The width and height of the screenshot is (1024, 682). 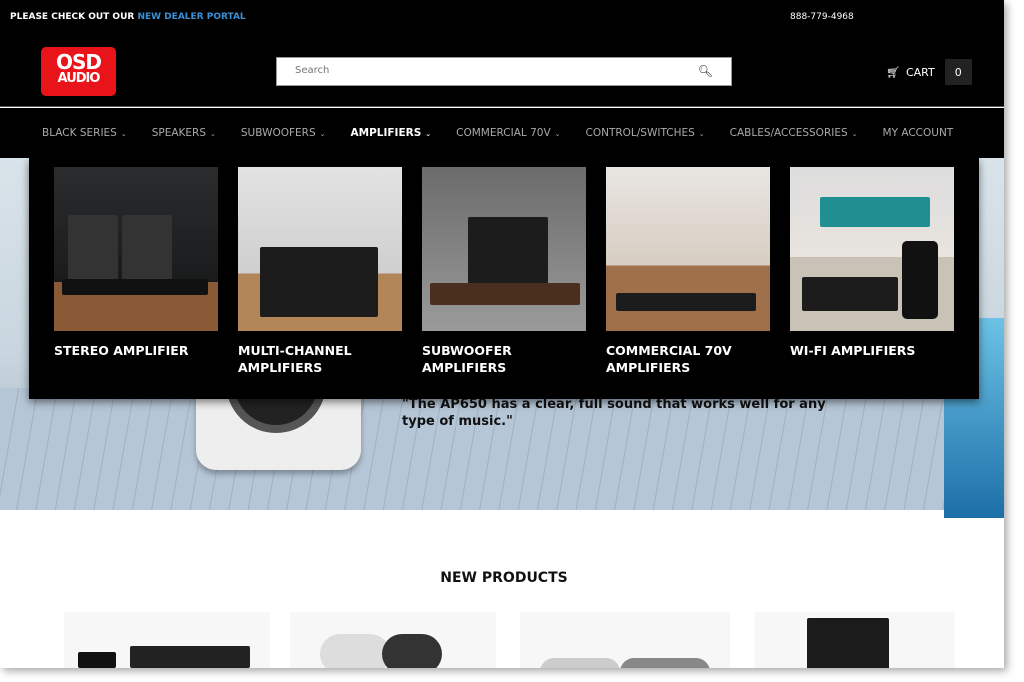 I want to click on menu-item-label: MULTI-CHANNEL AMPLIFIERS, so click(x=295, y=359).